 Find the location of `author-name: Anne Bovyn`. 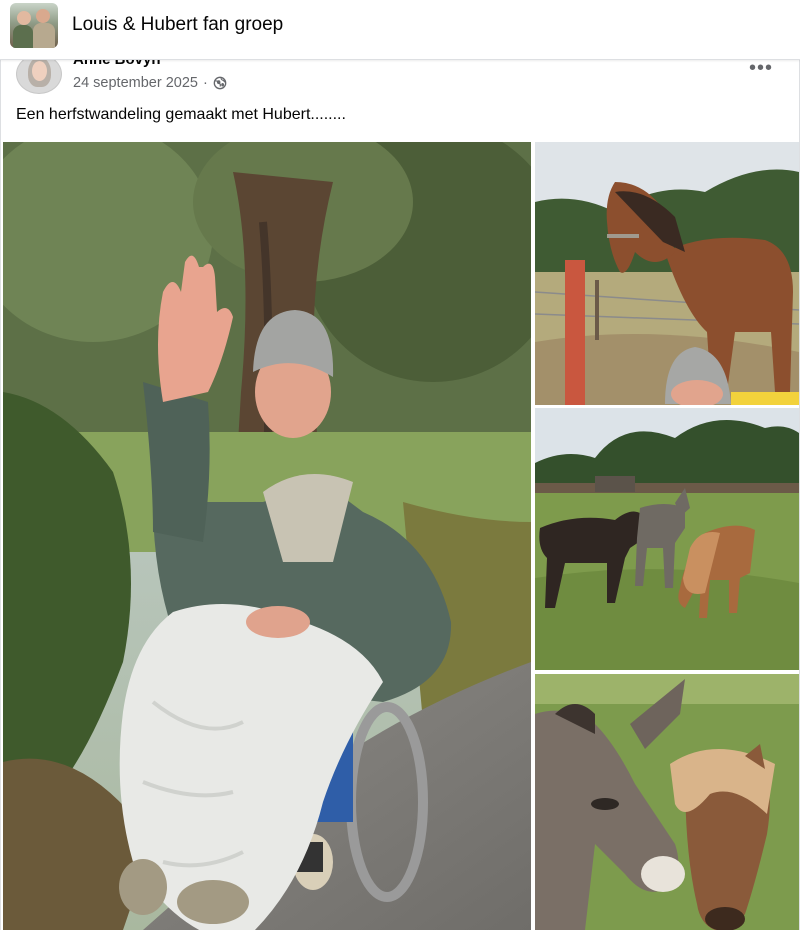

author-name: Anne Bovyn is located at coordinates (117, 64).